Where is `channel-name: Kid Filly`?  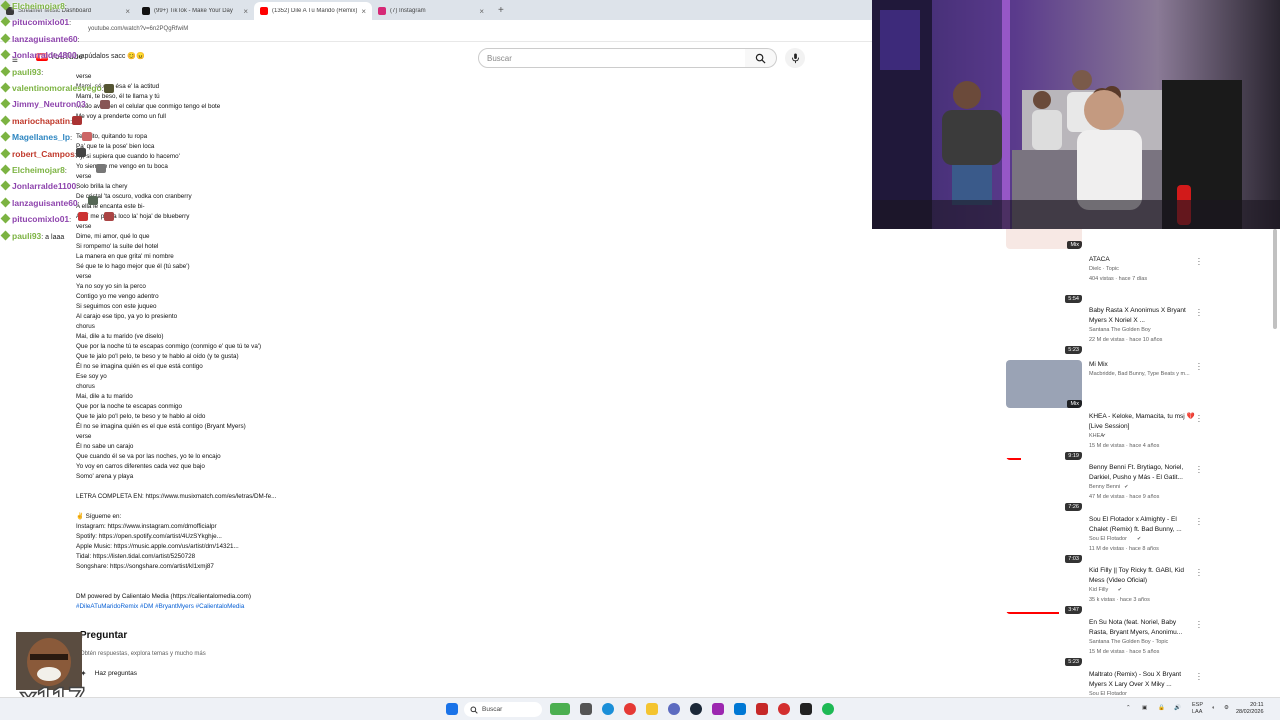
channel-name: Kid Filly is located at coordinates (1098, 590).